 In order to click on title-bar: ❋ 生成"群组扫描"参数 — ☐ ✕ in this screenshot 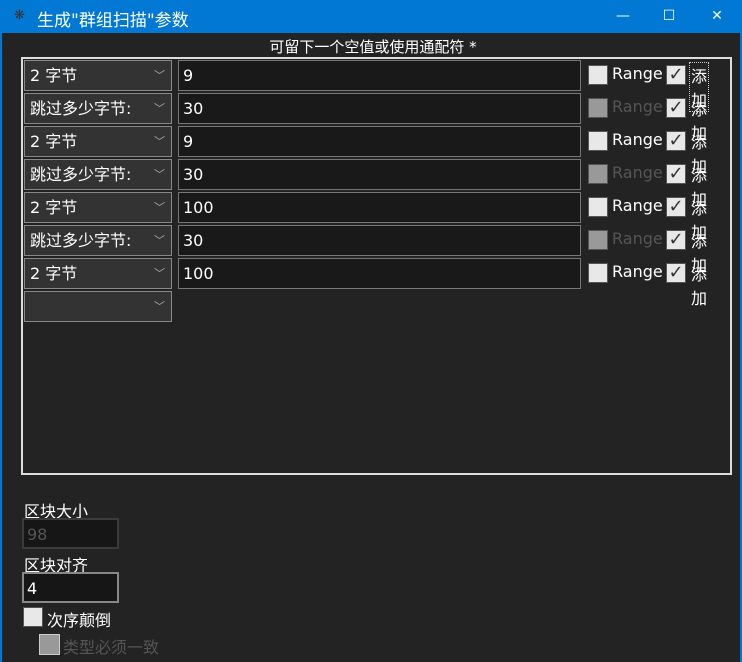, I will do `click(372, 16)`.